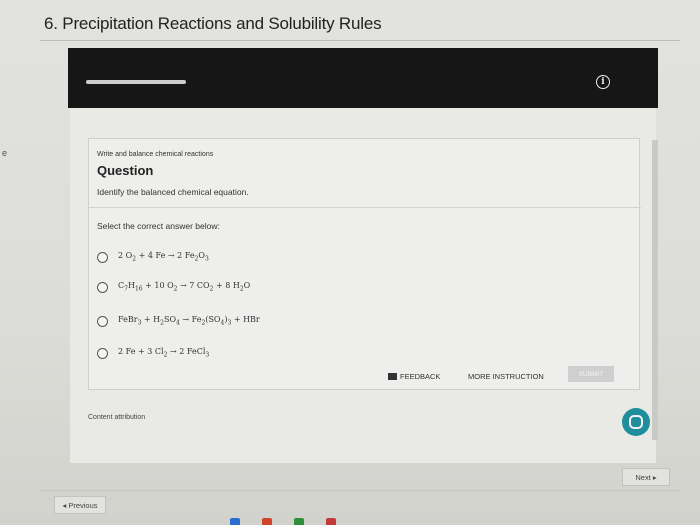 Image resolution: width=700 pixels, height=525 pixels. I want to click on flag-icon, so click(392, 376).